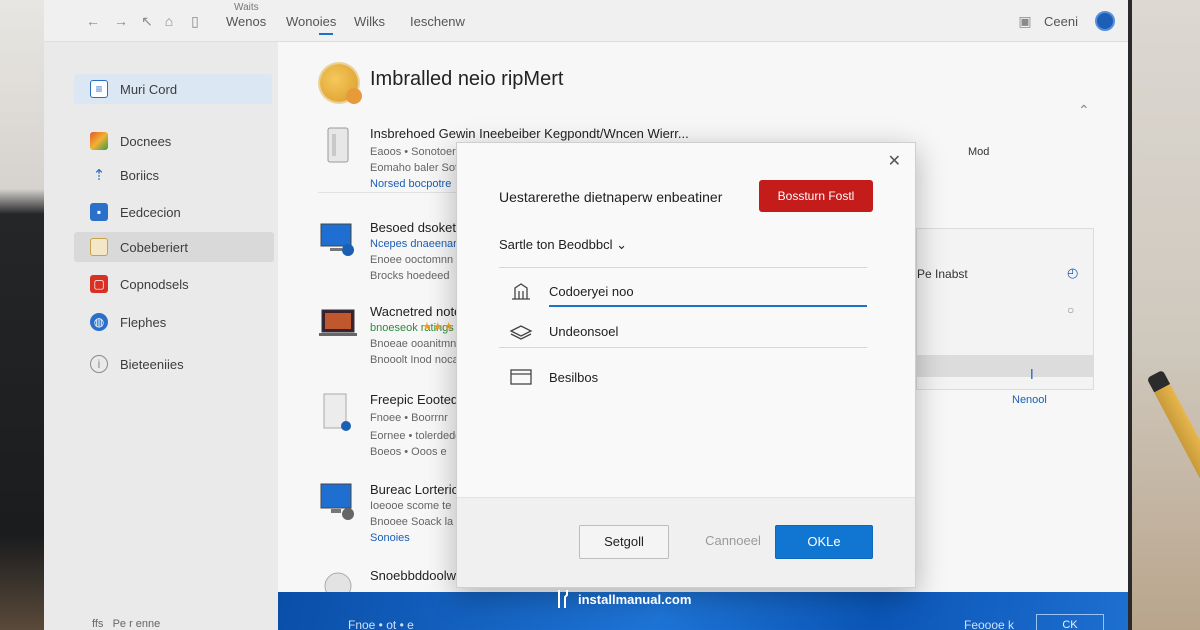 The image size is (1200, 630). I want to click on dropdown-select: Sartle ton Beodbbcl ⌄, so click(563, 245).